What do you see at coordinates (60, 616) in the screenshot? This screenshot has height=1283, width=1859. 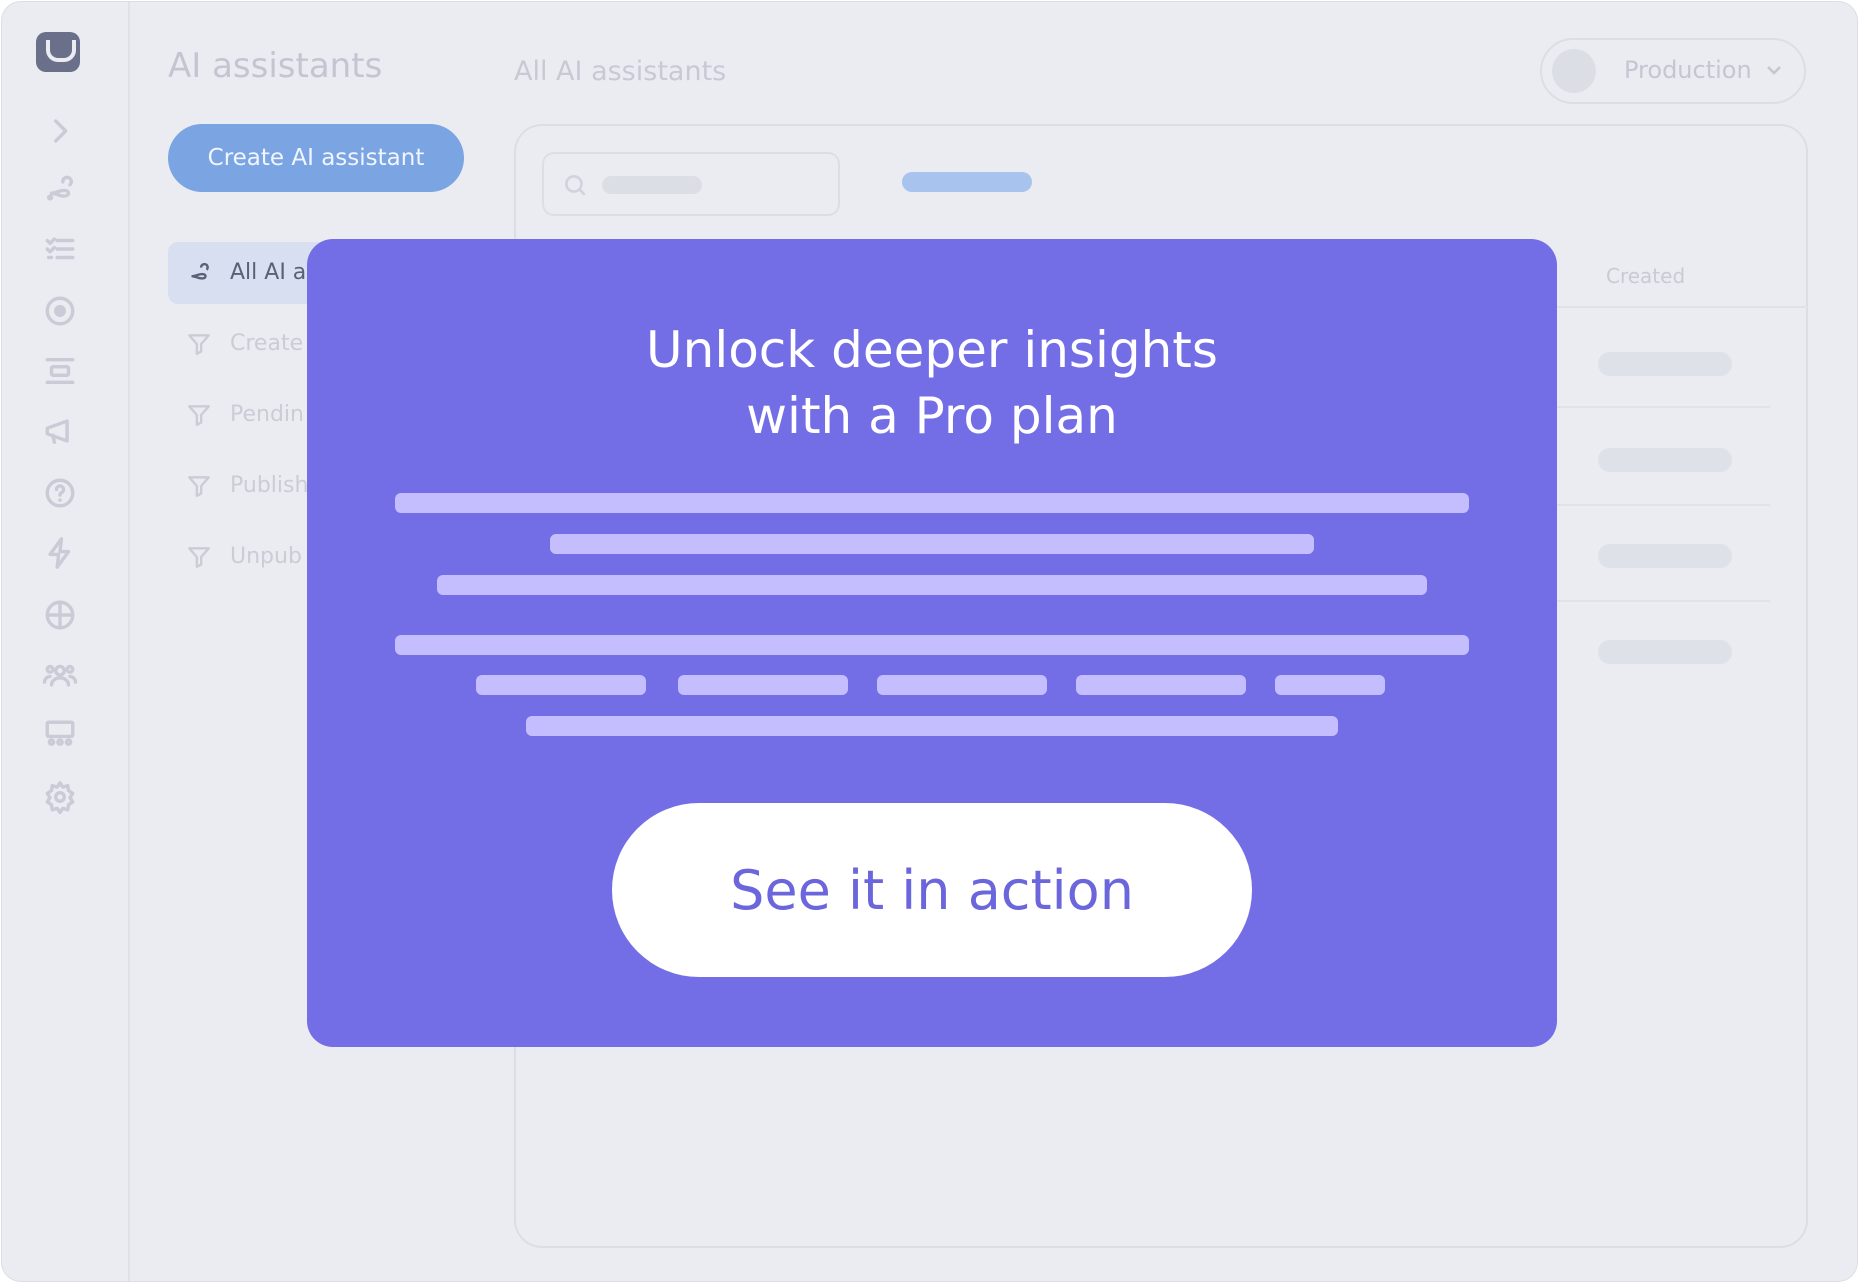 I see `pie-chart-icon` at bounding box center [60, 616].